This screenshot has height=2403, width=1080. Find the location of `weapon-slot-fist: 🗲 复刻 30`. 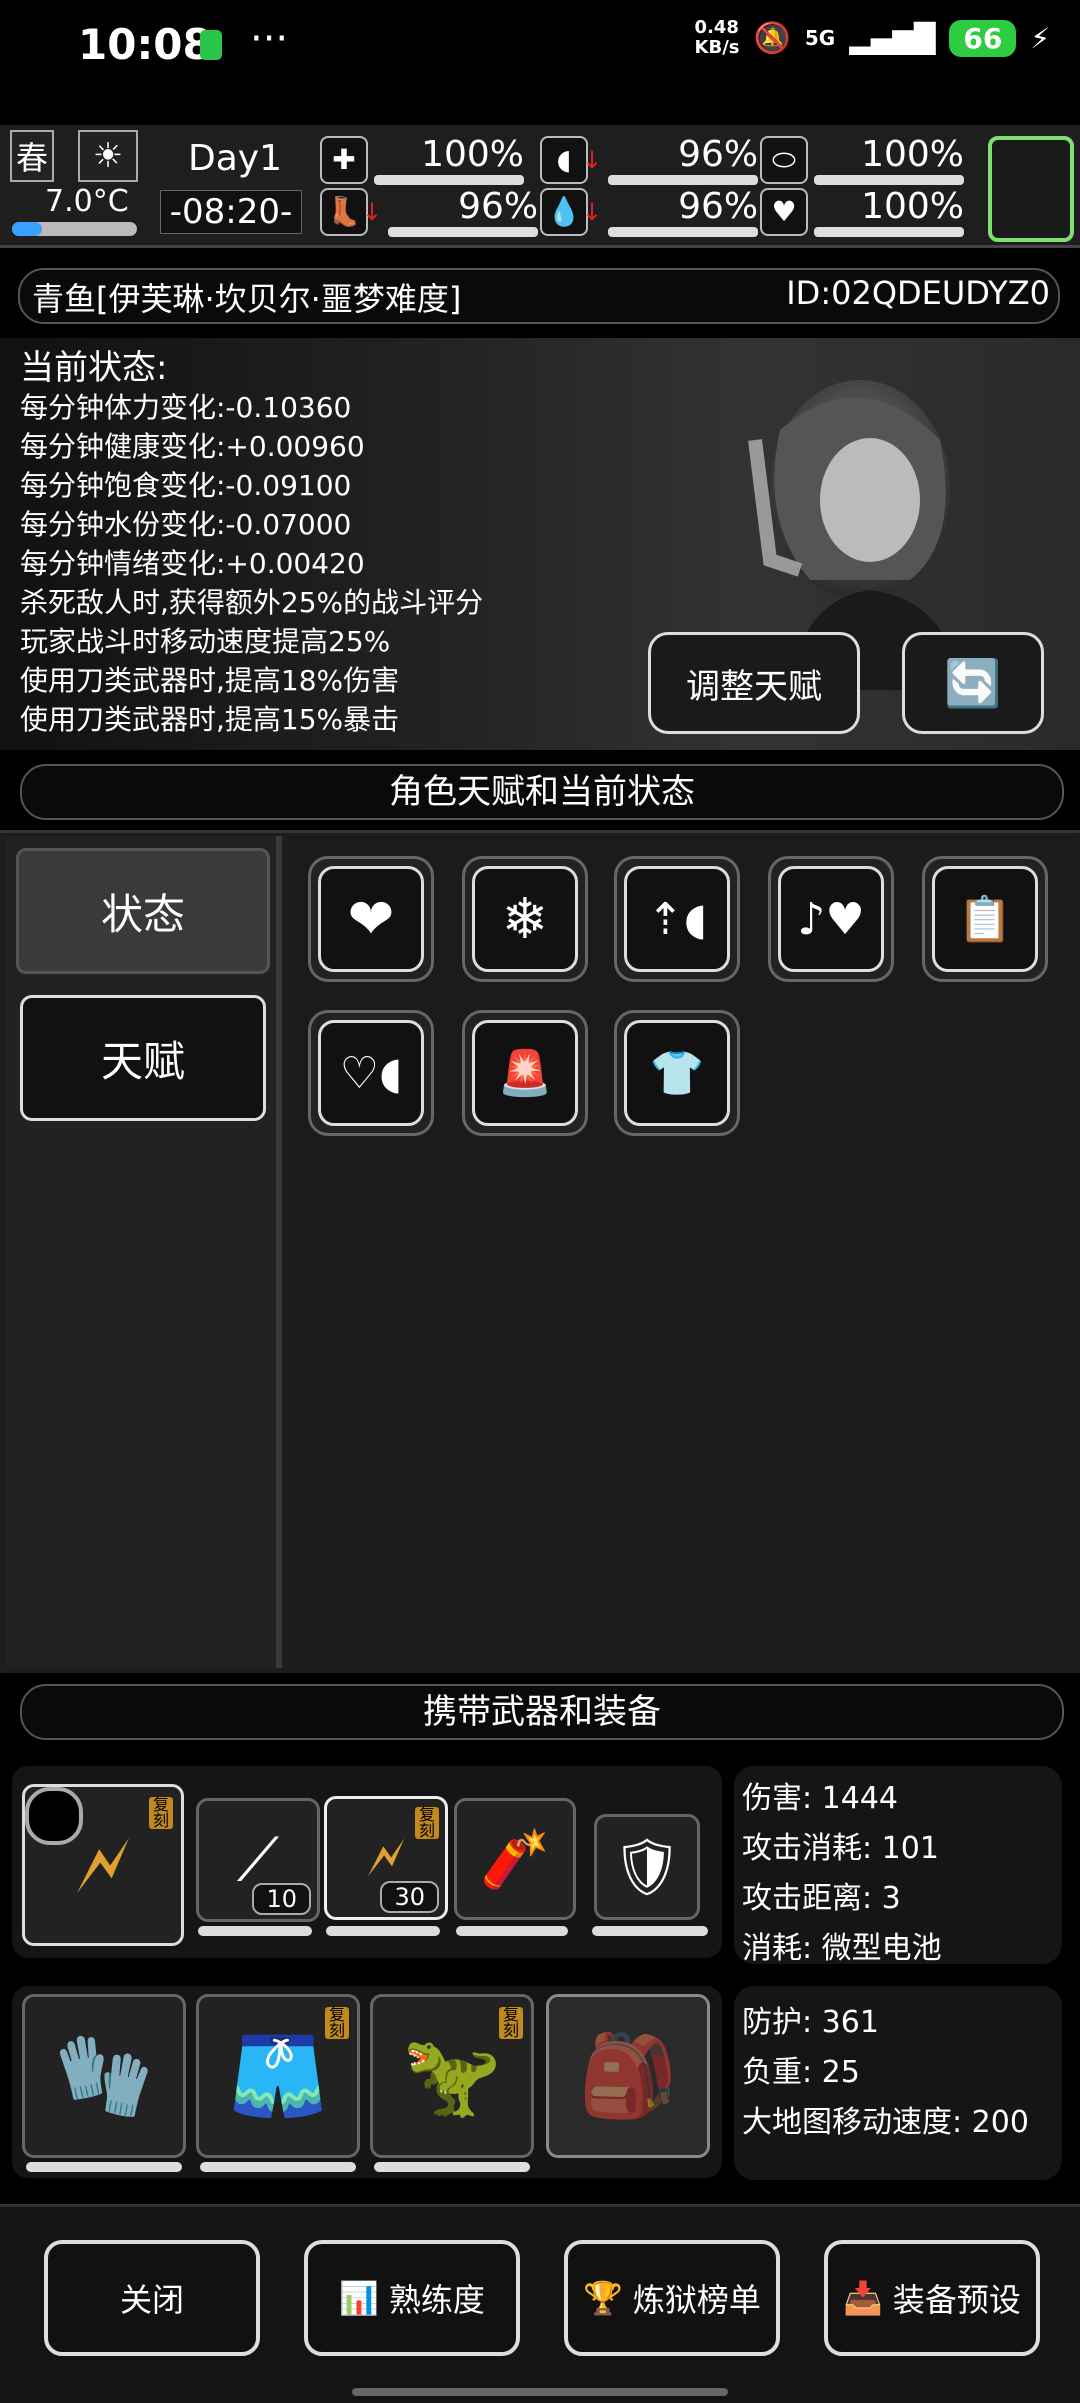

weapon-slot-fist: 🗲 复刻 30 is located at coordinates (386, 1858).